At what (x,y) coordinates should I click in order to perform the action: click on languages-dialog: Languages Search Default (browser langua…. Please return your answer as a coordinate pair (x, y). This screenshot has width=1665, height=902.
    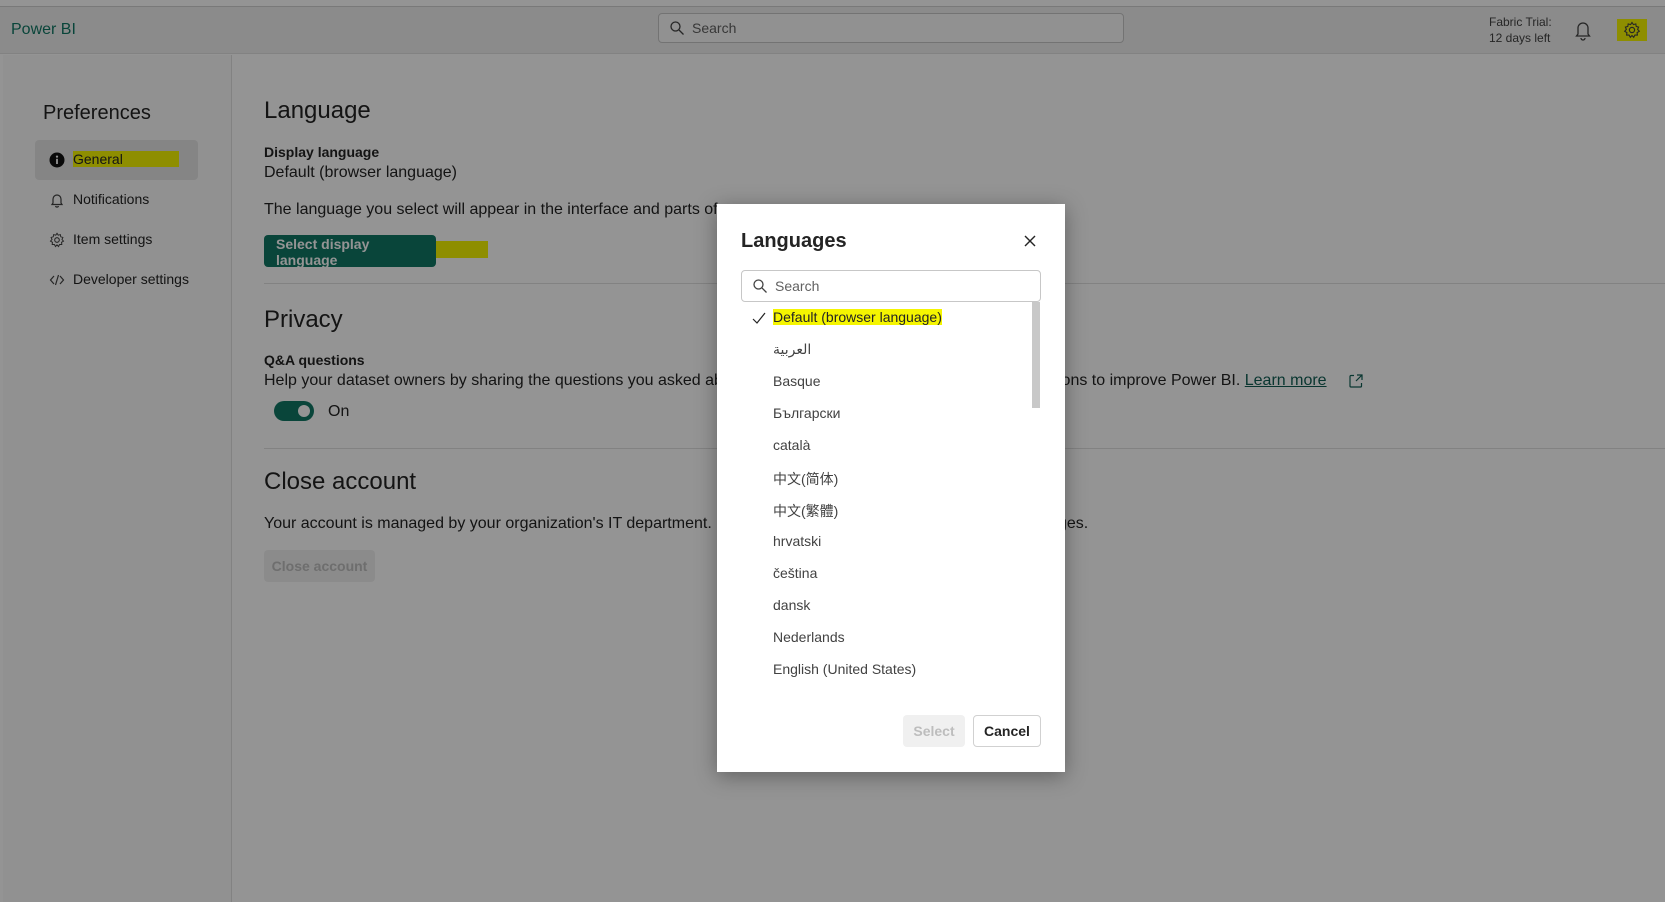
    Looking at the image, I should click on (891, 488).